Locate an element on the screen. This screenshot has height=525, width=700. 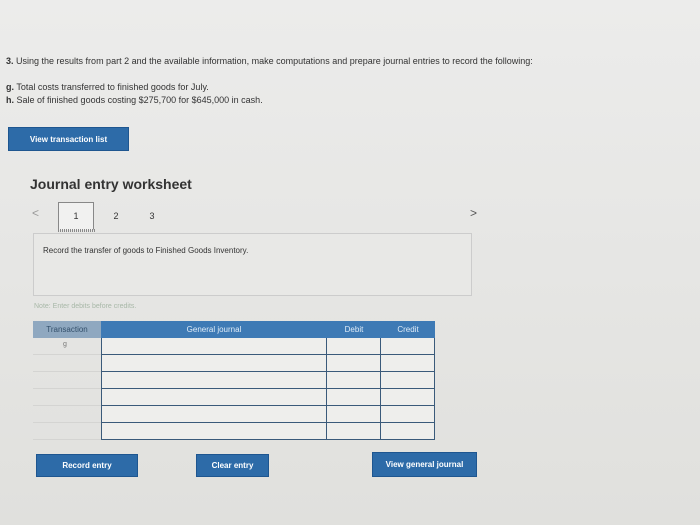
question-number: 3. is located at coordinates (10, 61).